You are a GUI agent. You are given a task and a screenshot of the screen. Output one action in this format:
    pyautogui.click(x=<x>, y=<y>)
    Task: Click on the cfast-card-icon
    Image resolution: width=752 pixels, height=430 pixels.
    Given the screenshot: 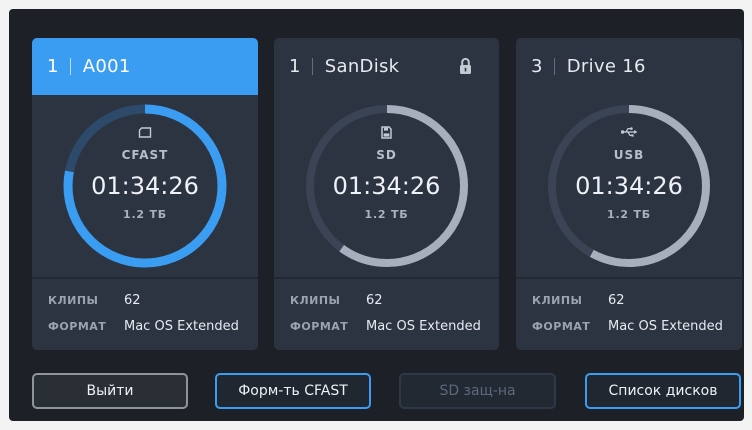 What is the action you would take?
    pyautogui.click(x=145, y=132)
    